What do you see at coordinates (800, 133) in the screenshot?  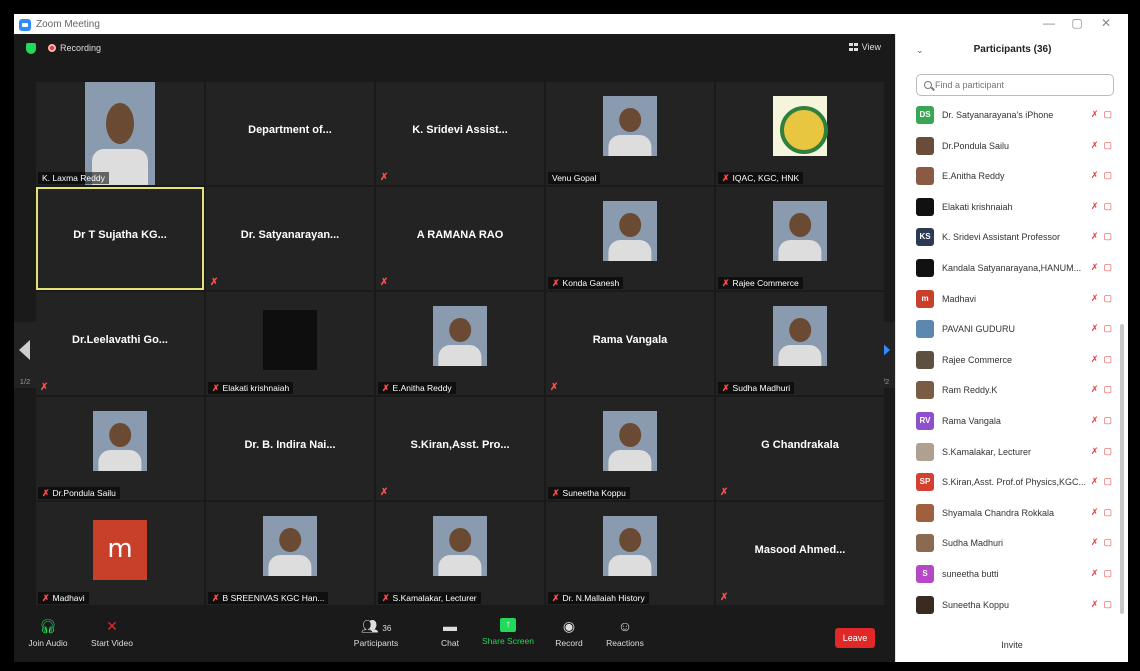 I see `video-tile: ✗ IQAC, KGC, HNK` at bounding box center [800, 133].